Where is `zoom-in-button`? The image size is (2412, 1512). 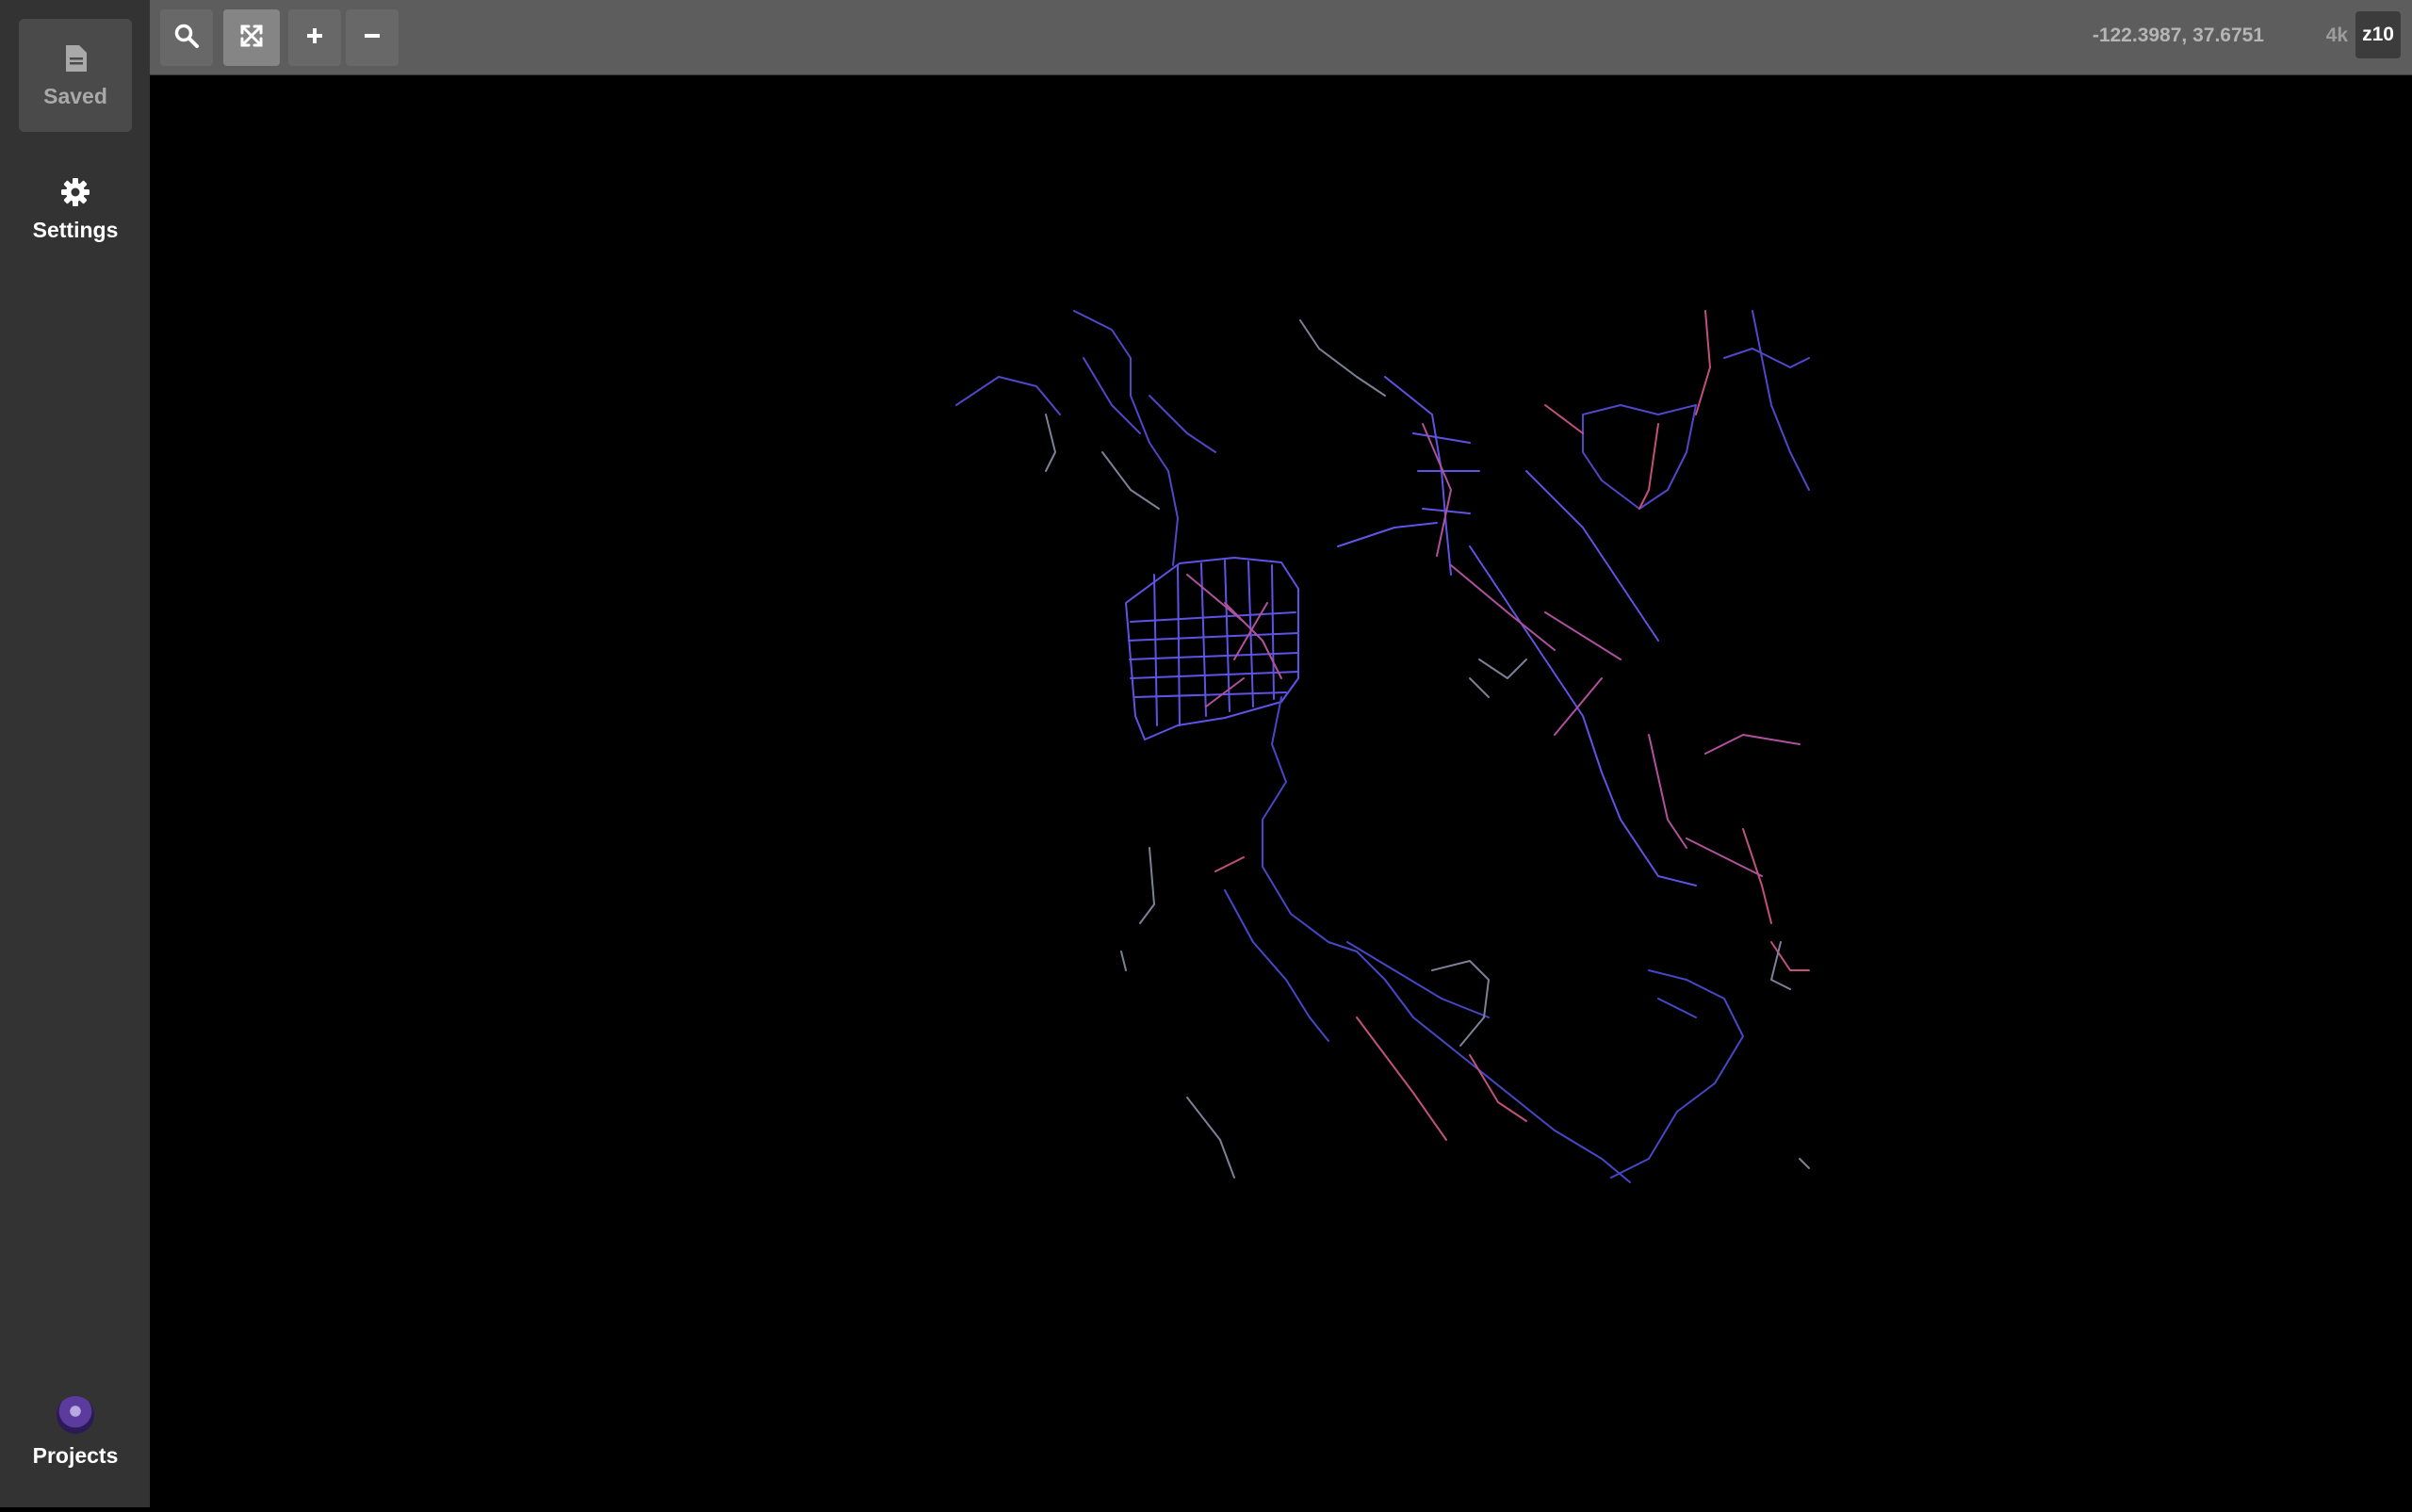 zoom-in-button is located at coordinates (314, 37).